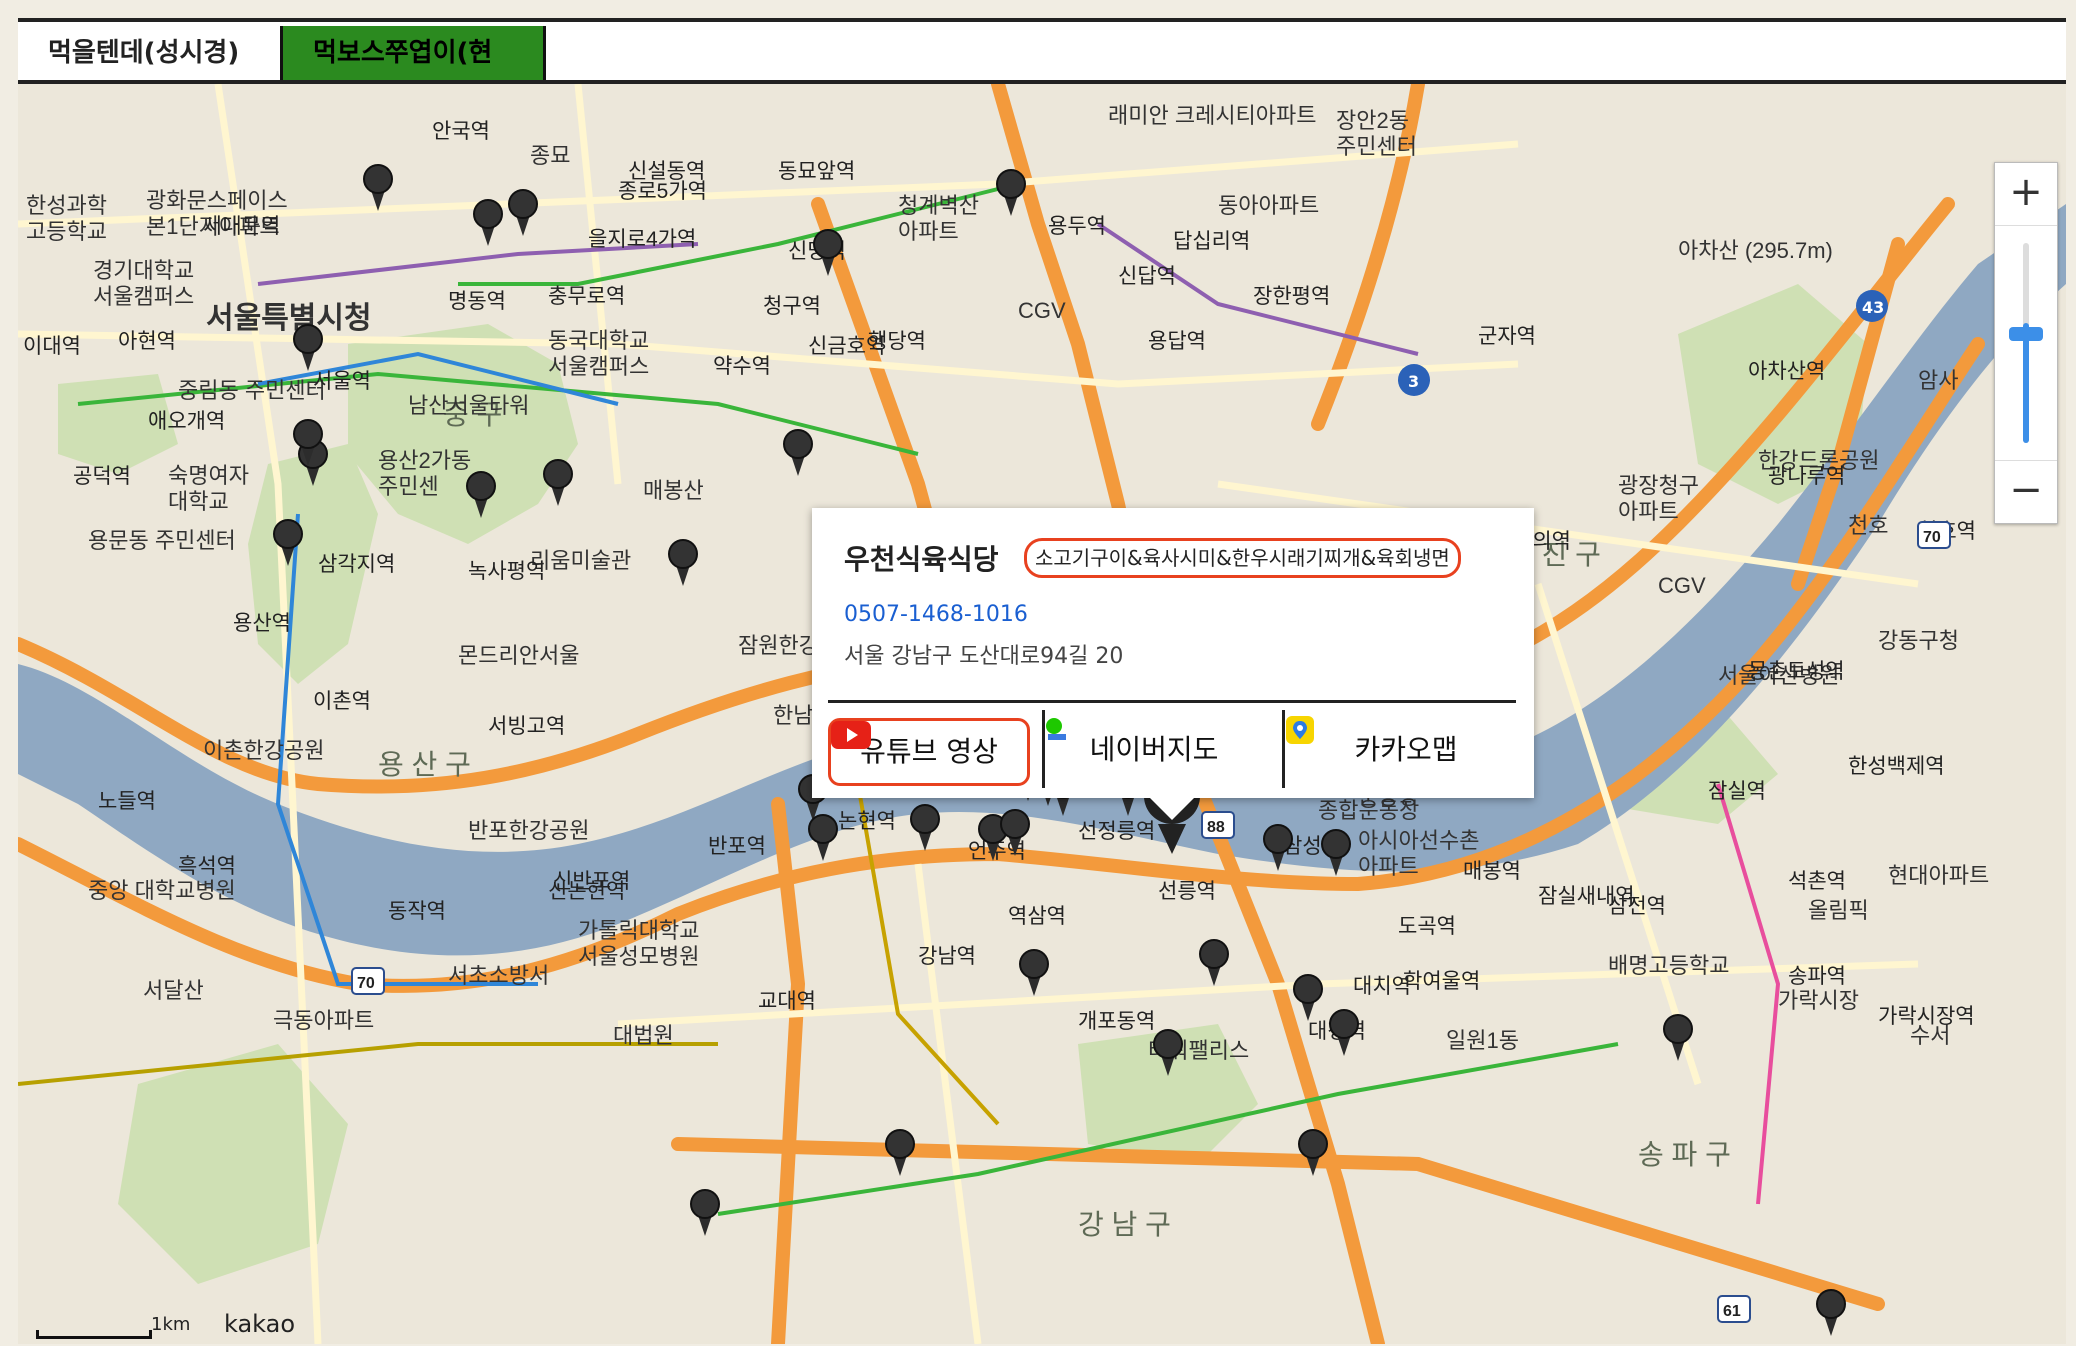 The width and height of the screenshot is (2076, 1346). What do you see at coordinates (506, 571) in the screenshot?
I see `station-label: 녹사평역` at bounding box center [506, 571].